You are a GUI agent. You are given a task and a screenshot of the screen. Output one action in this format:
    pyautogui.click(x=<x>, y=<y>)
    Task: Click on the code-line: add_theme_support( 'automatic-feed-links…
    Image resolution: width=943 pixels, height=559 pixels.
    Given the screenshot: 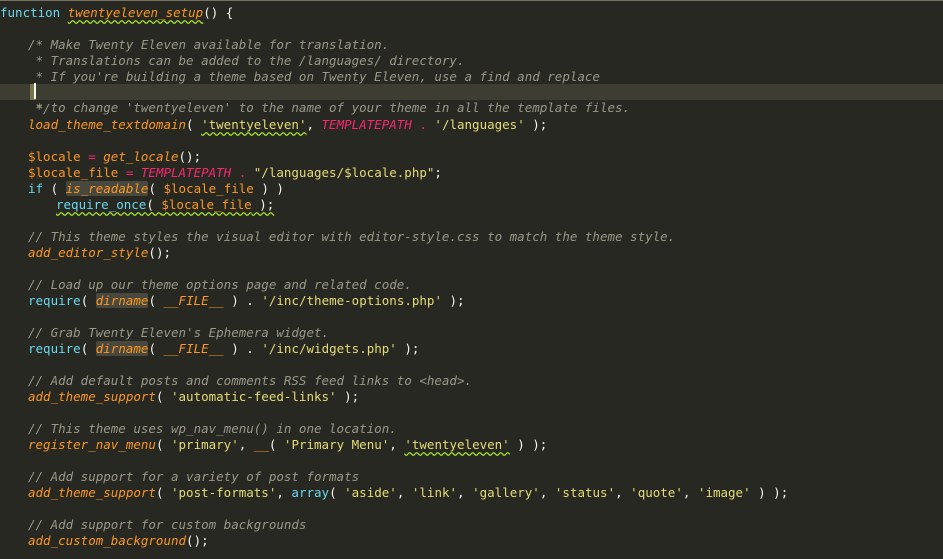 What is the action you would take?
    pyautogui.click(x=193, y=397)
    